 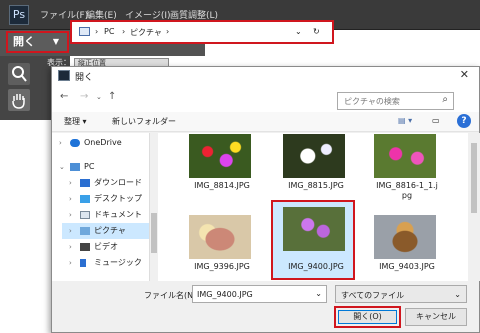 I want to click on back-arrow-icon: ←, so click(x=64, y=96).